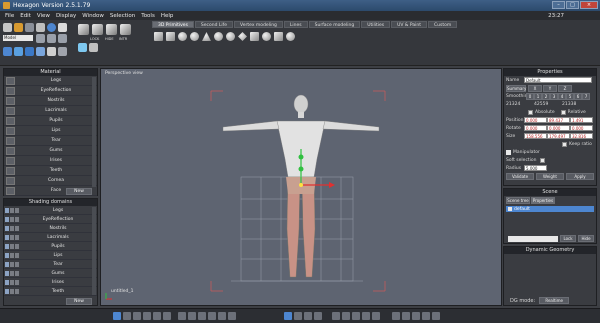  I want to click on flat-mode-icon, so click(366, 316).